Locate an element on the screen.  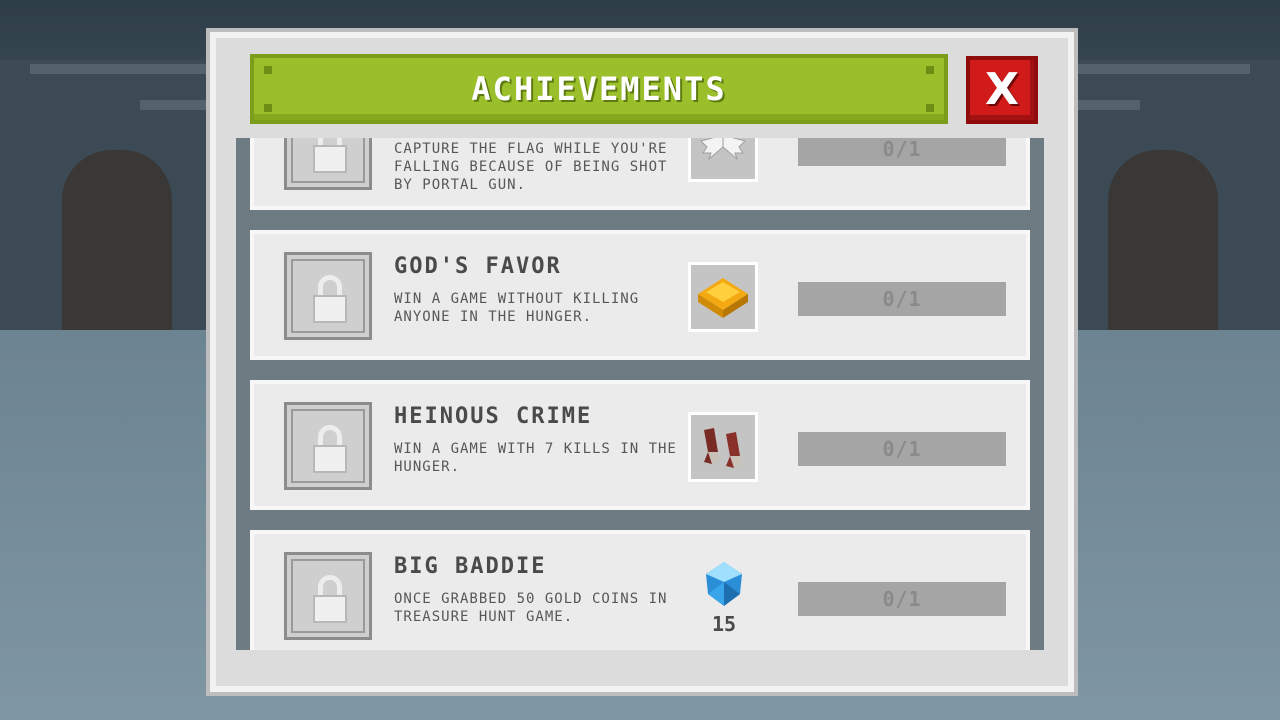
gem-icon is located at coordinates (724, 584).